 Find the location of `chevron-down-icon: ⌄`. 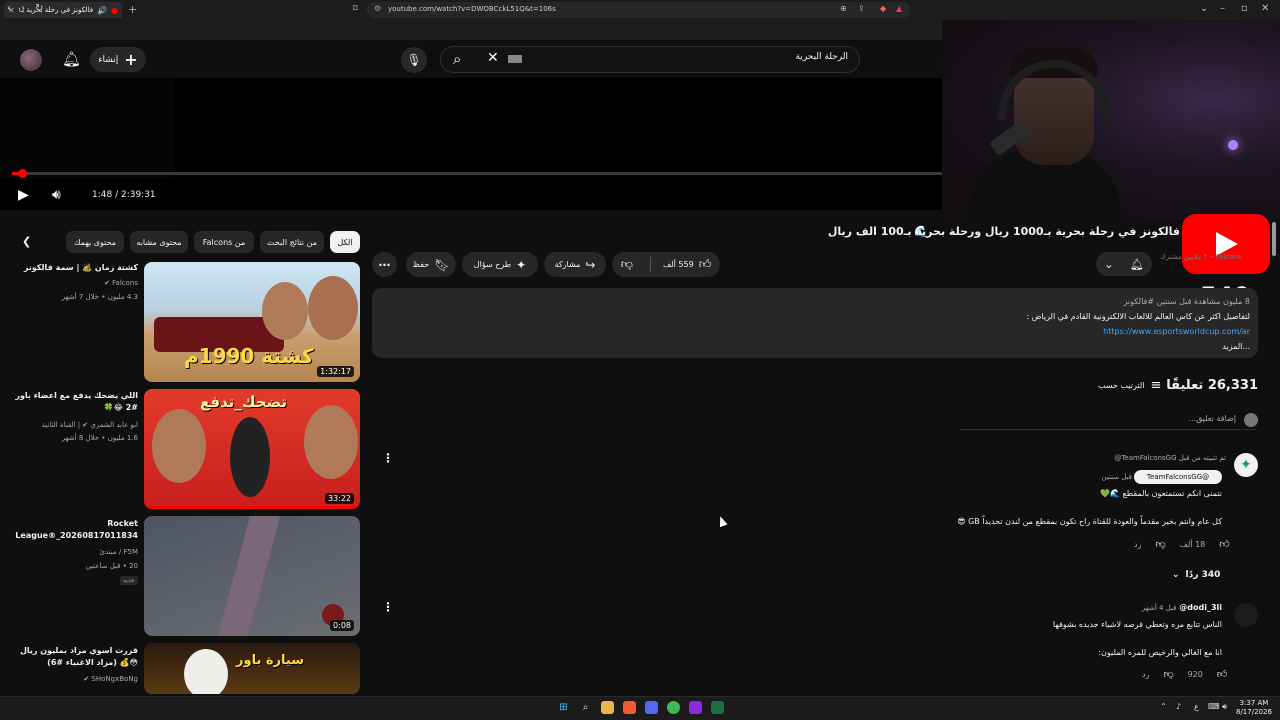

chevron-down-icon: ⌄ is located at coordinates (1176, 575).